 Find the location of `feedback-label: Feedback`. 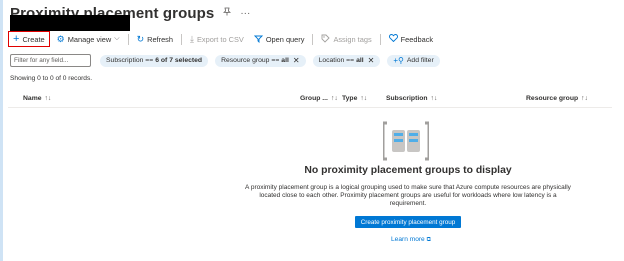

feedback-label: Feedback is located at coordinates (417, 39).